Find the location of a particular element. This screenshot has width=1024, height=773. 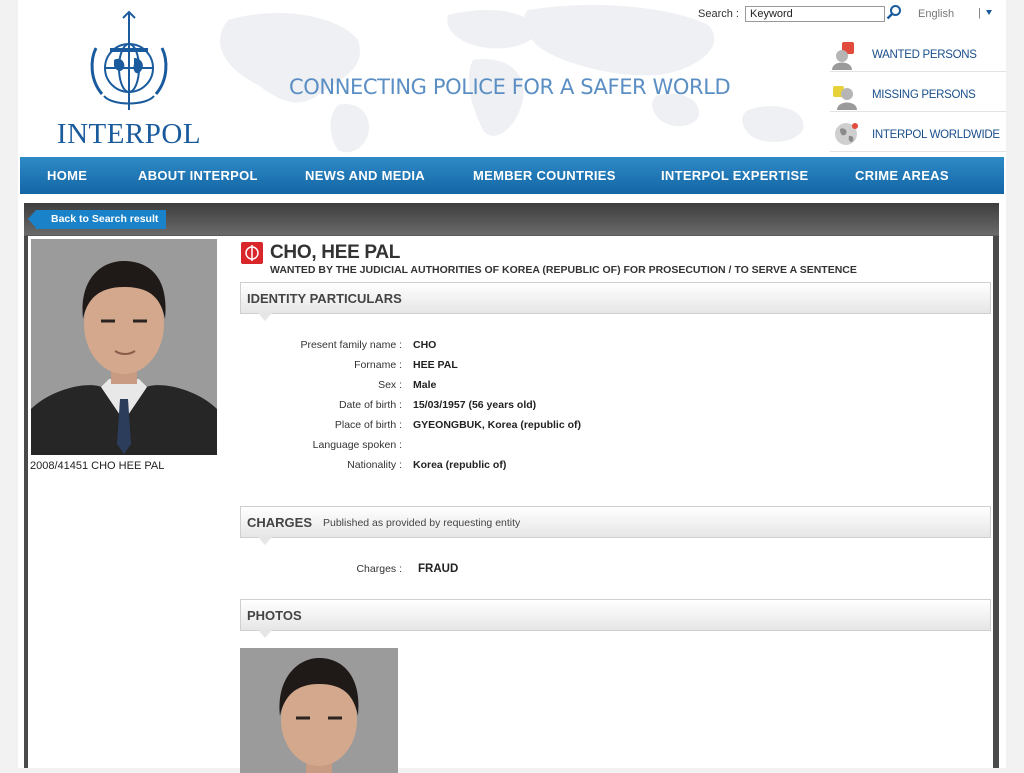

wanted-person-icon is located at coordinates (843, 56).